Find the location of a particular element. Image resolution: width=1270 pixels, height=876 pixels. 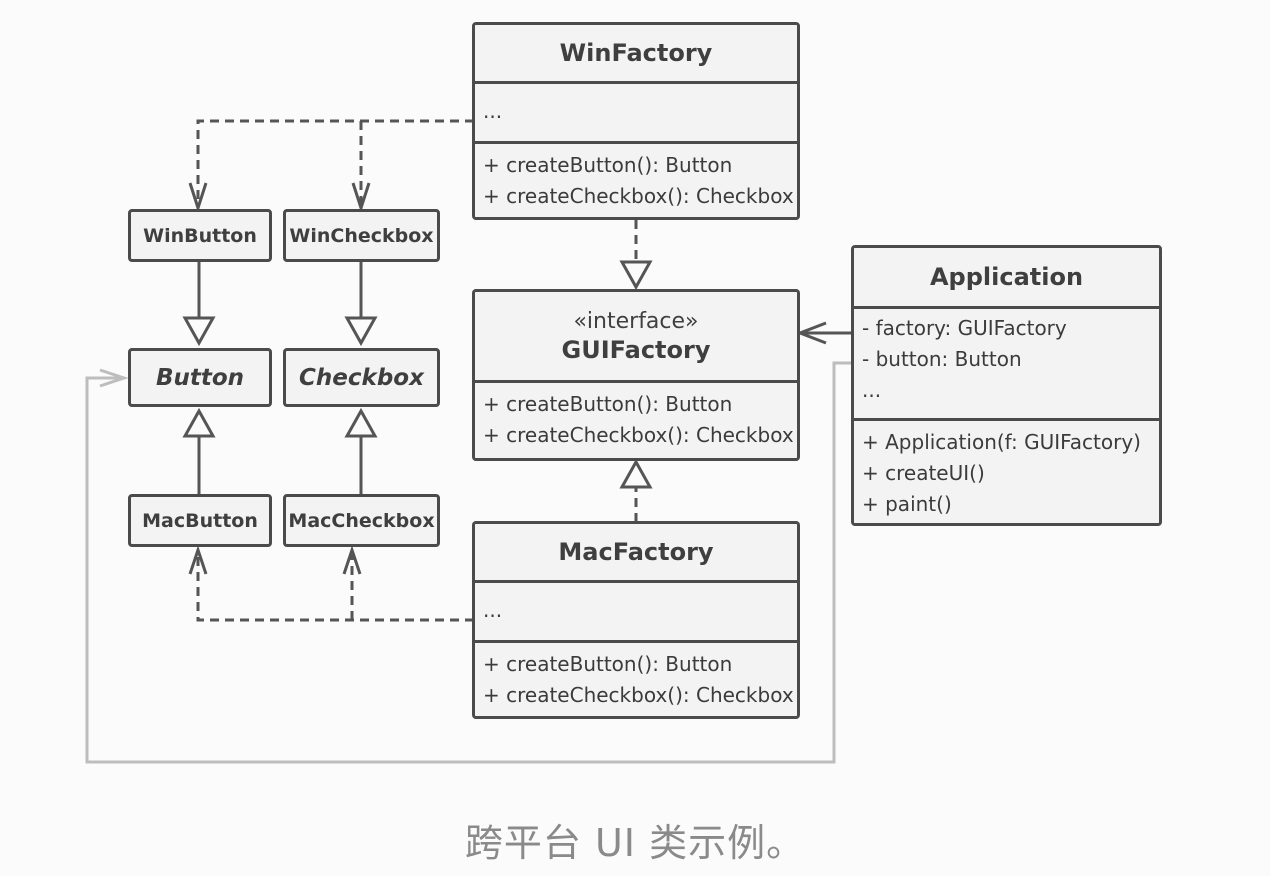

class-header: MacButton is located at coordinates (200, 520).